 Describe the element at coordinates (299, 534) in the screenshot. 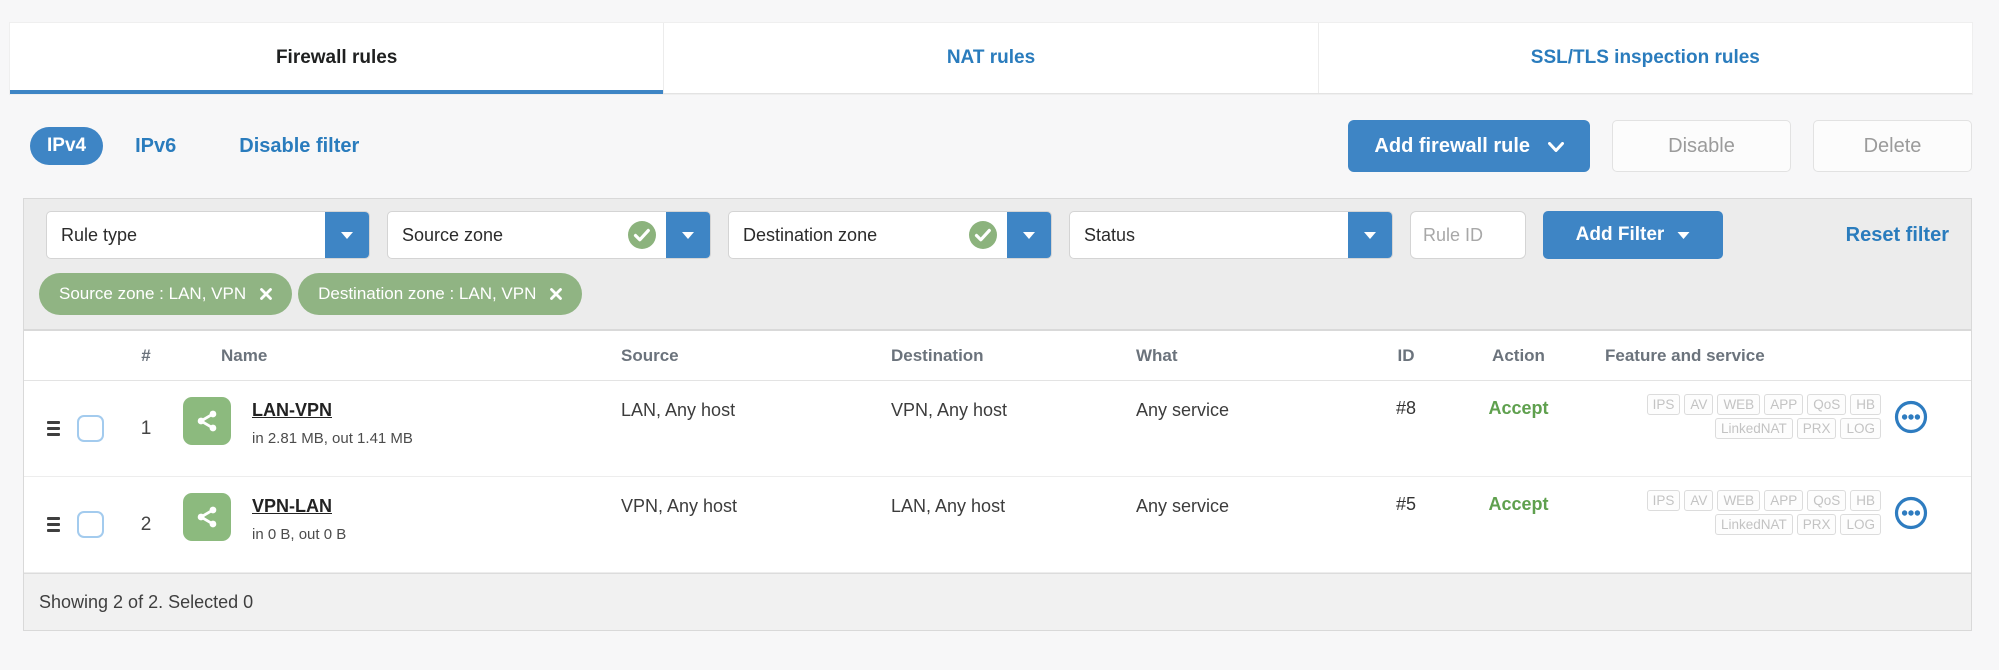

I see `rule-traffic: in 0 B, out 0 B` at that location.